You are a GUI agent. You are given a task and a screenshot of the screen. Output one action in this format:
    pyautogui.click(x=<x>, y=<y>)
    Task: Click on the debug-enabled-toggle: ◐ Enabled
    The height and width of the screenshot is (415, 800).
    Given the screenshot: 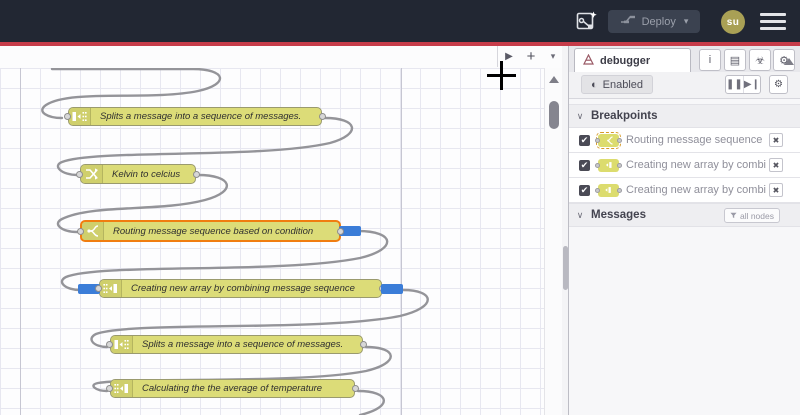 What is the action you would take?
    pyautogui.click(x=617, y=84)
    